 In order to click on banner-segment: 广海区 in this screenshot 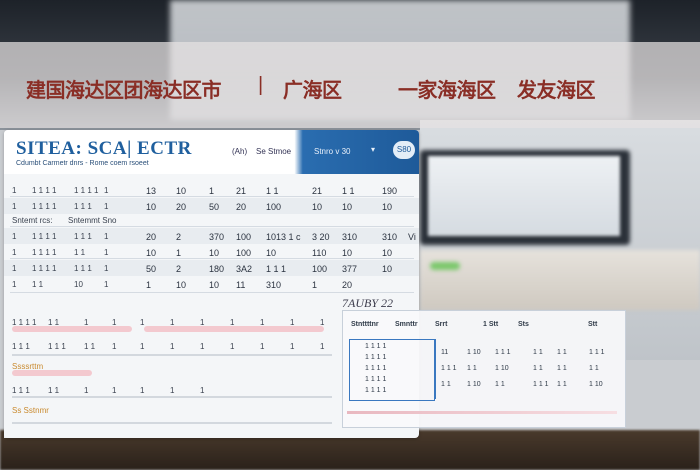, I will do `click(312, 91)`.